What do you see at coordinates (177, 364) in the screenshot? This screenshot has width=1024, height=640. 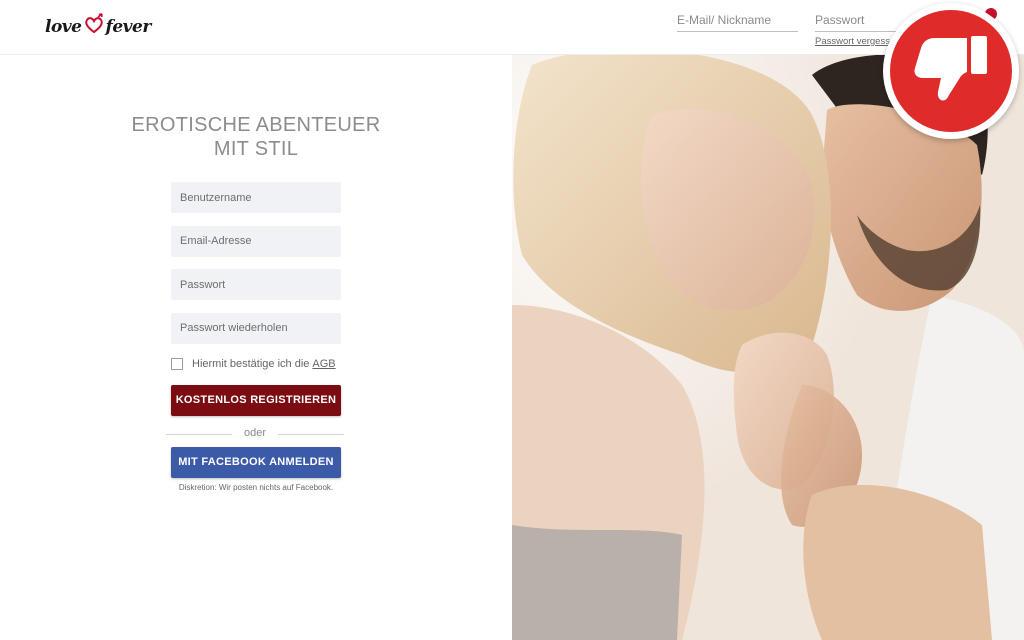 I see `agb-checkbox` at bounding box center [177, 364].